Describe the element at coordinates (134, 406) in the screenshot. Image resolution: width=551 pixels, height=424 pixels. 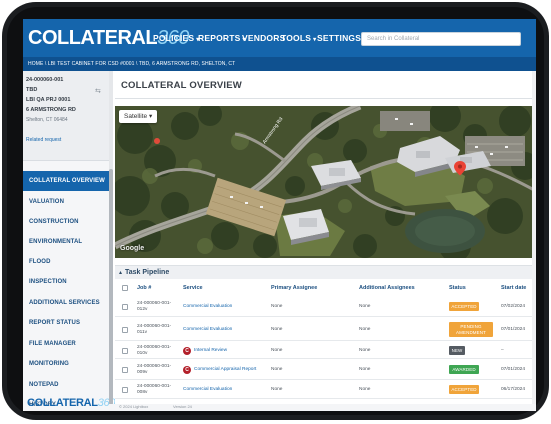
I see `footer-copyright: © 2024 Lightbox` at that location.